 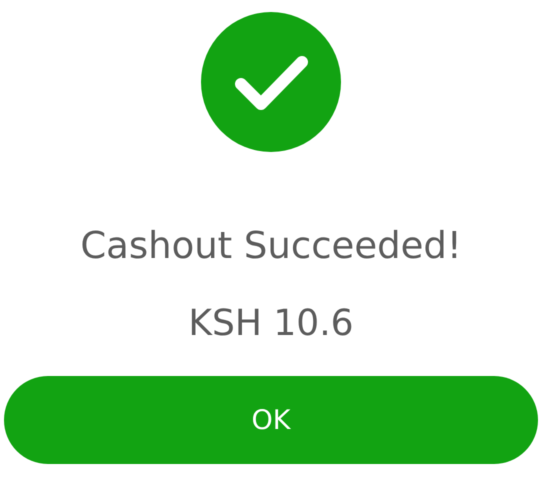 What do you see at coordinates (271, 82) in the screenshot?
I see `success-check-icon` at bounding box center [271, 82].